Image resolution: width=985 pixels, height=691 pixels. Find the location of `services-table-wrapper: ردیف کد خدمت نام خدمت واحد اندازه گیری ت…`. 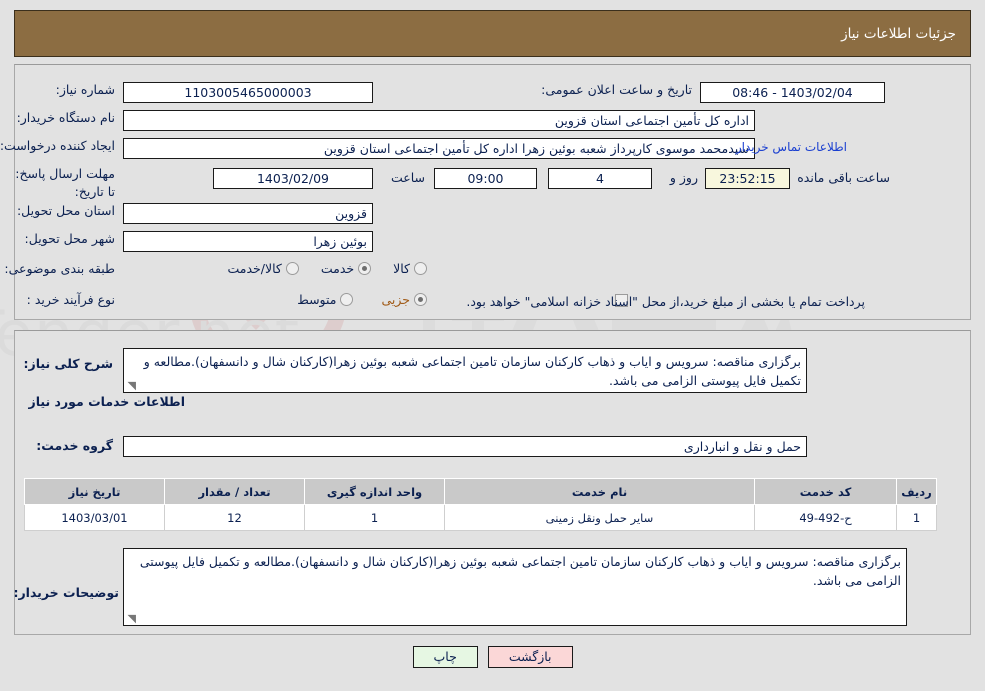

services-table-wrapper: ردیف کد خدمت نام خدمت واحد اندازه گیری ت… is located at coordinates (480, 504).